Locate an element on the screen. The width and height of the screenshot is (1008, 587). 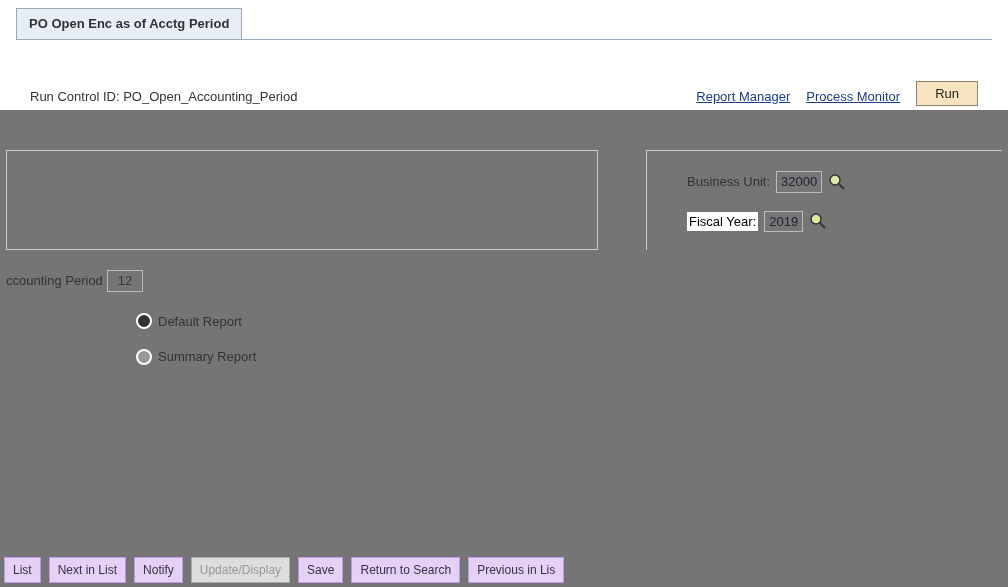
toolbar-button: Return to Search is located at coordinates (406, 570).